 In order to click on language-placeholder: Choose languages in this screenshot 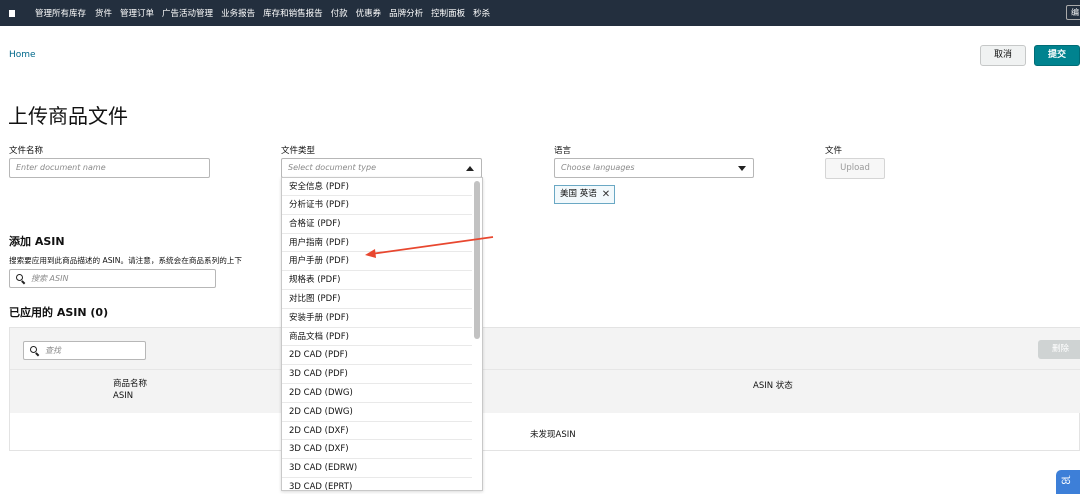, I will do `click(598, 167)`.